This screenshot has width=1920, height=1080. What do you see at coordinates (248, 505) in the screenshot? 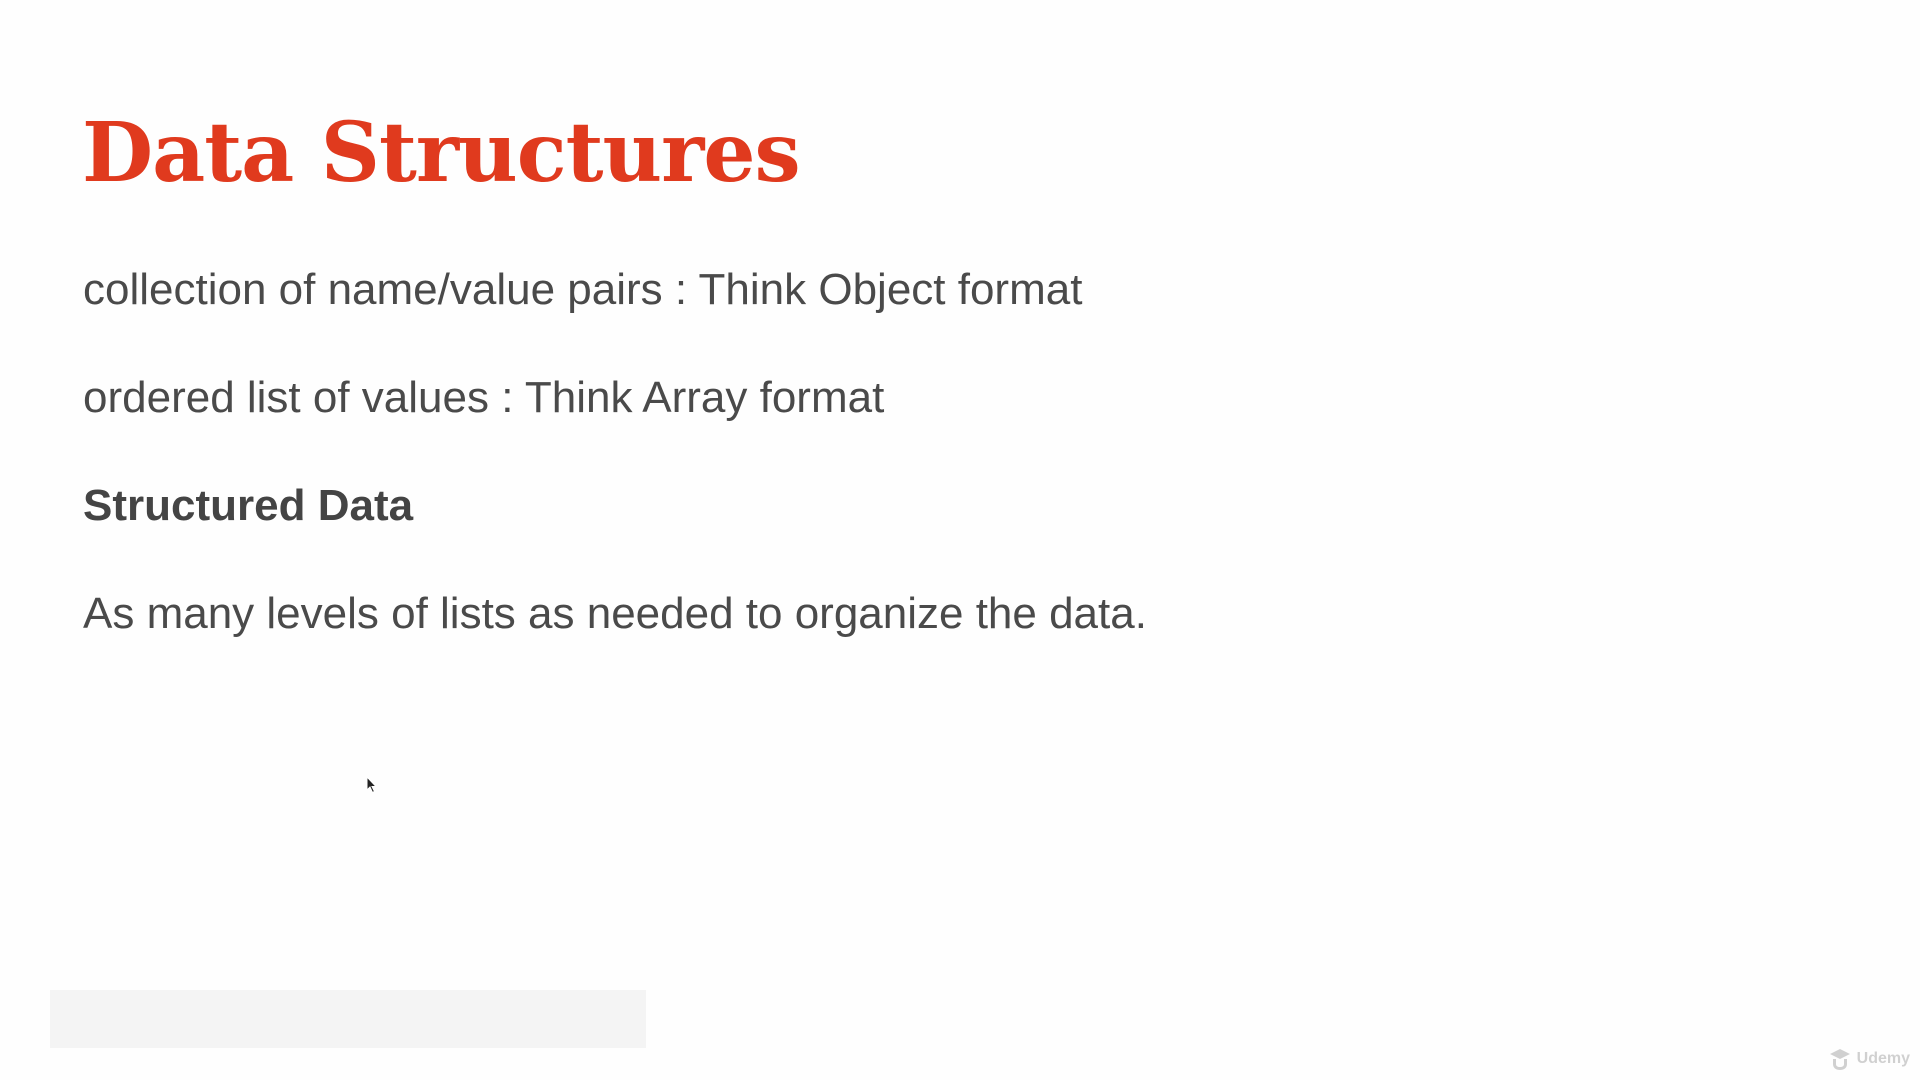
I see `slide-subheading-structured-data: Structured Data` at bounding box center [248, 505].